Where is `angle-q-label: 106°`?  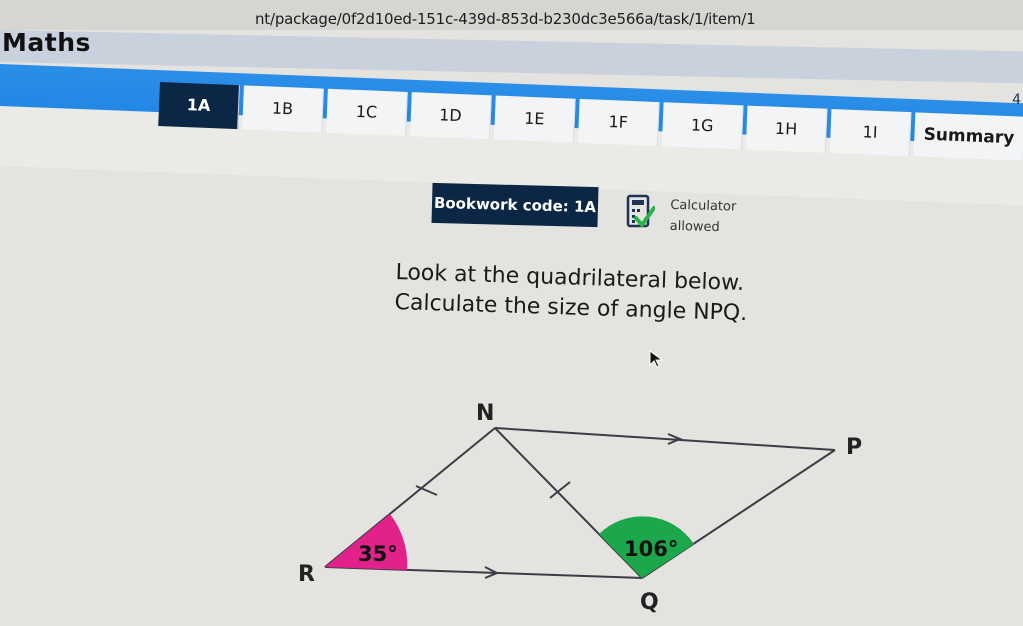 angle-q-label: 106° is located at coordinates (651, 549).